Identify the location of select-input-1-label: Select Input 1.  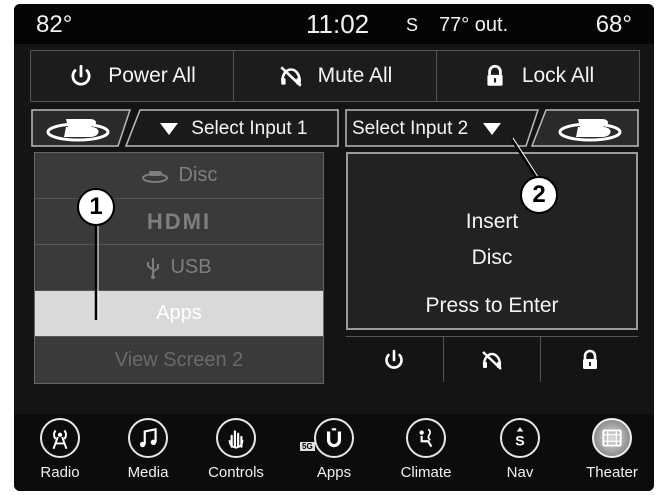
(249, 128).